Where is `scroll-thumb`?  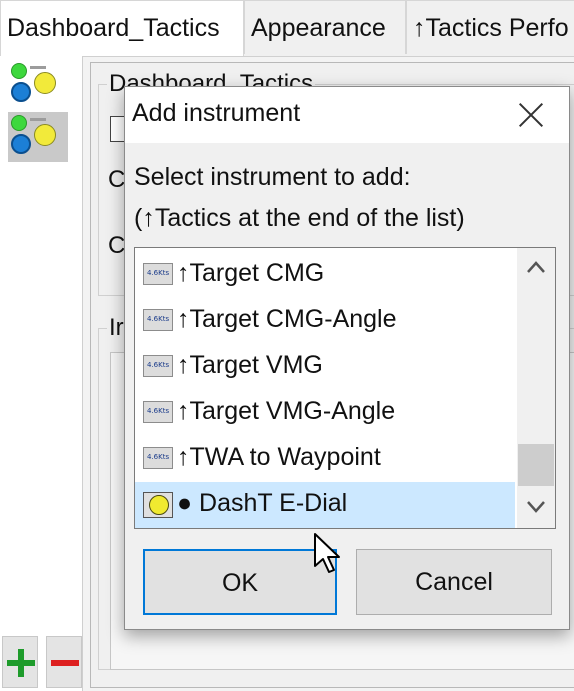 scroll-thumb is located at coordinates (536, 465).